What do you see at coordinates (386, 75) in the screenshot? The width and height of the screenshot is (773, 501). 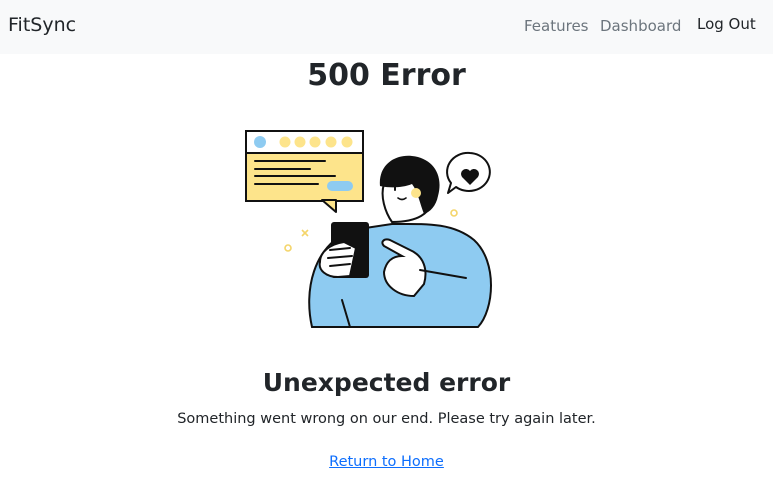 I see `page-title: 500 Error` at bounding box center [386, 75].